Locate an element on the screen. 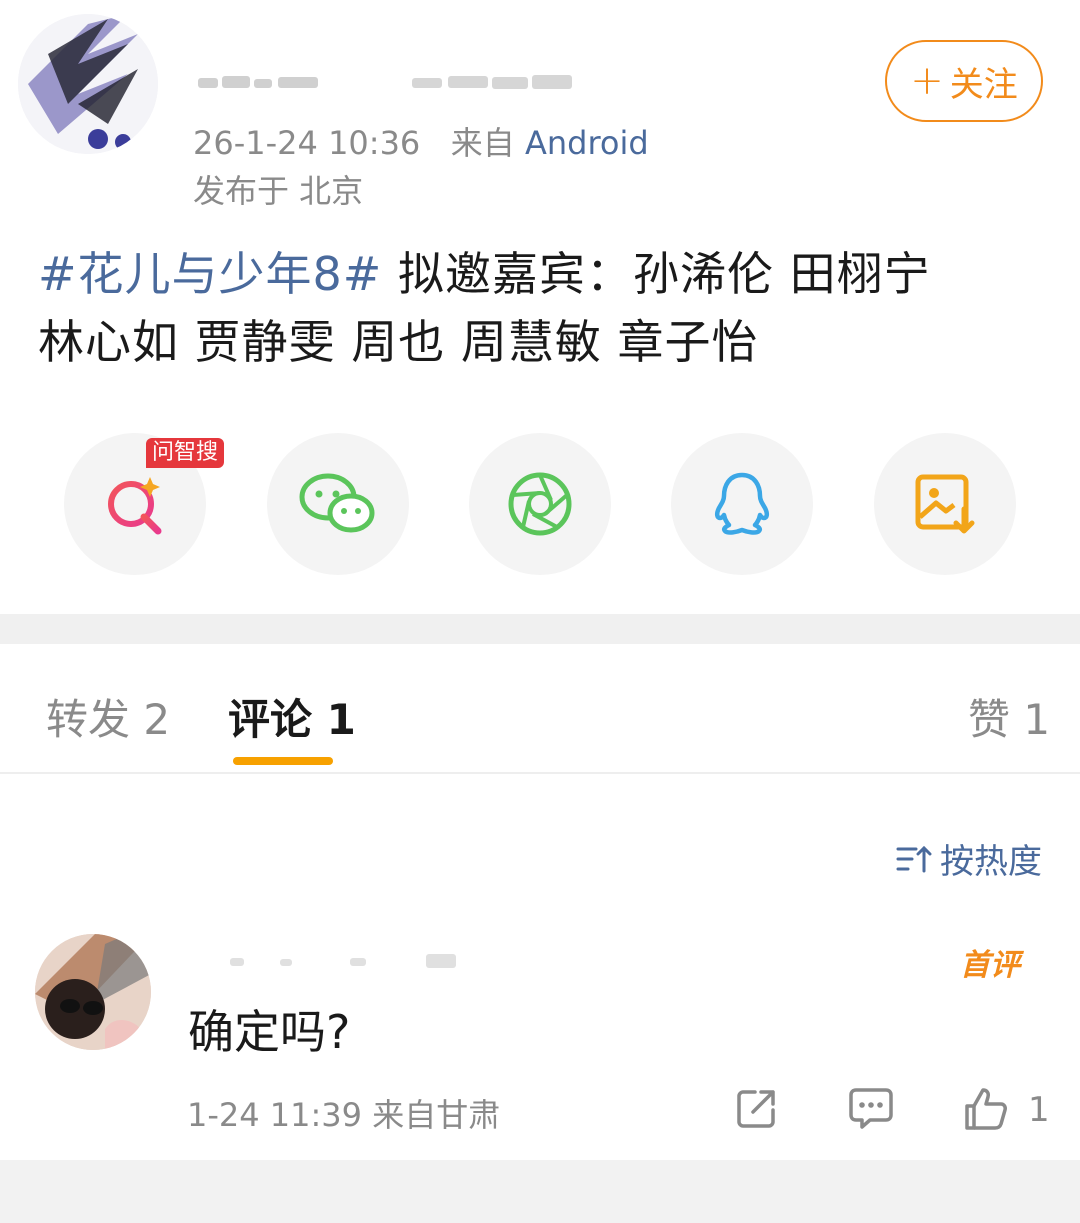  bottom-separator is located at coordinates (540, 1191).